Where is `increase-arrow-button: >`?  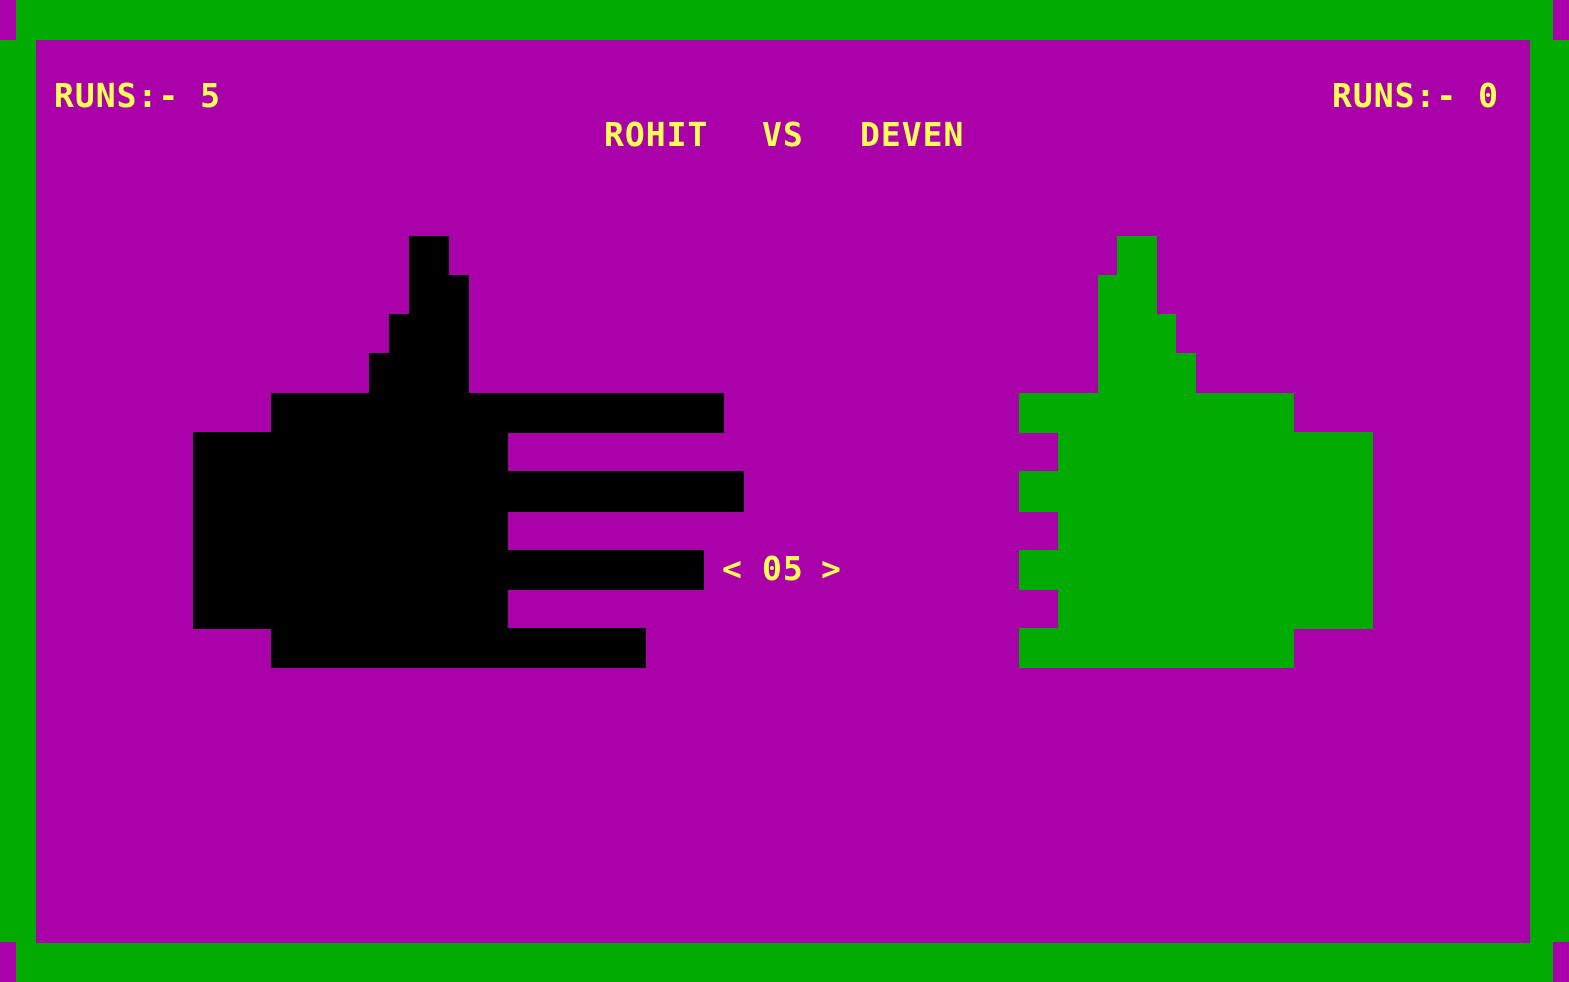 increase-arrow-button: > is located at coordinates (831, 569).